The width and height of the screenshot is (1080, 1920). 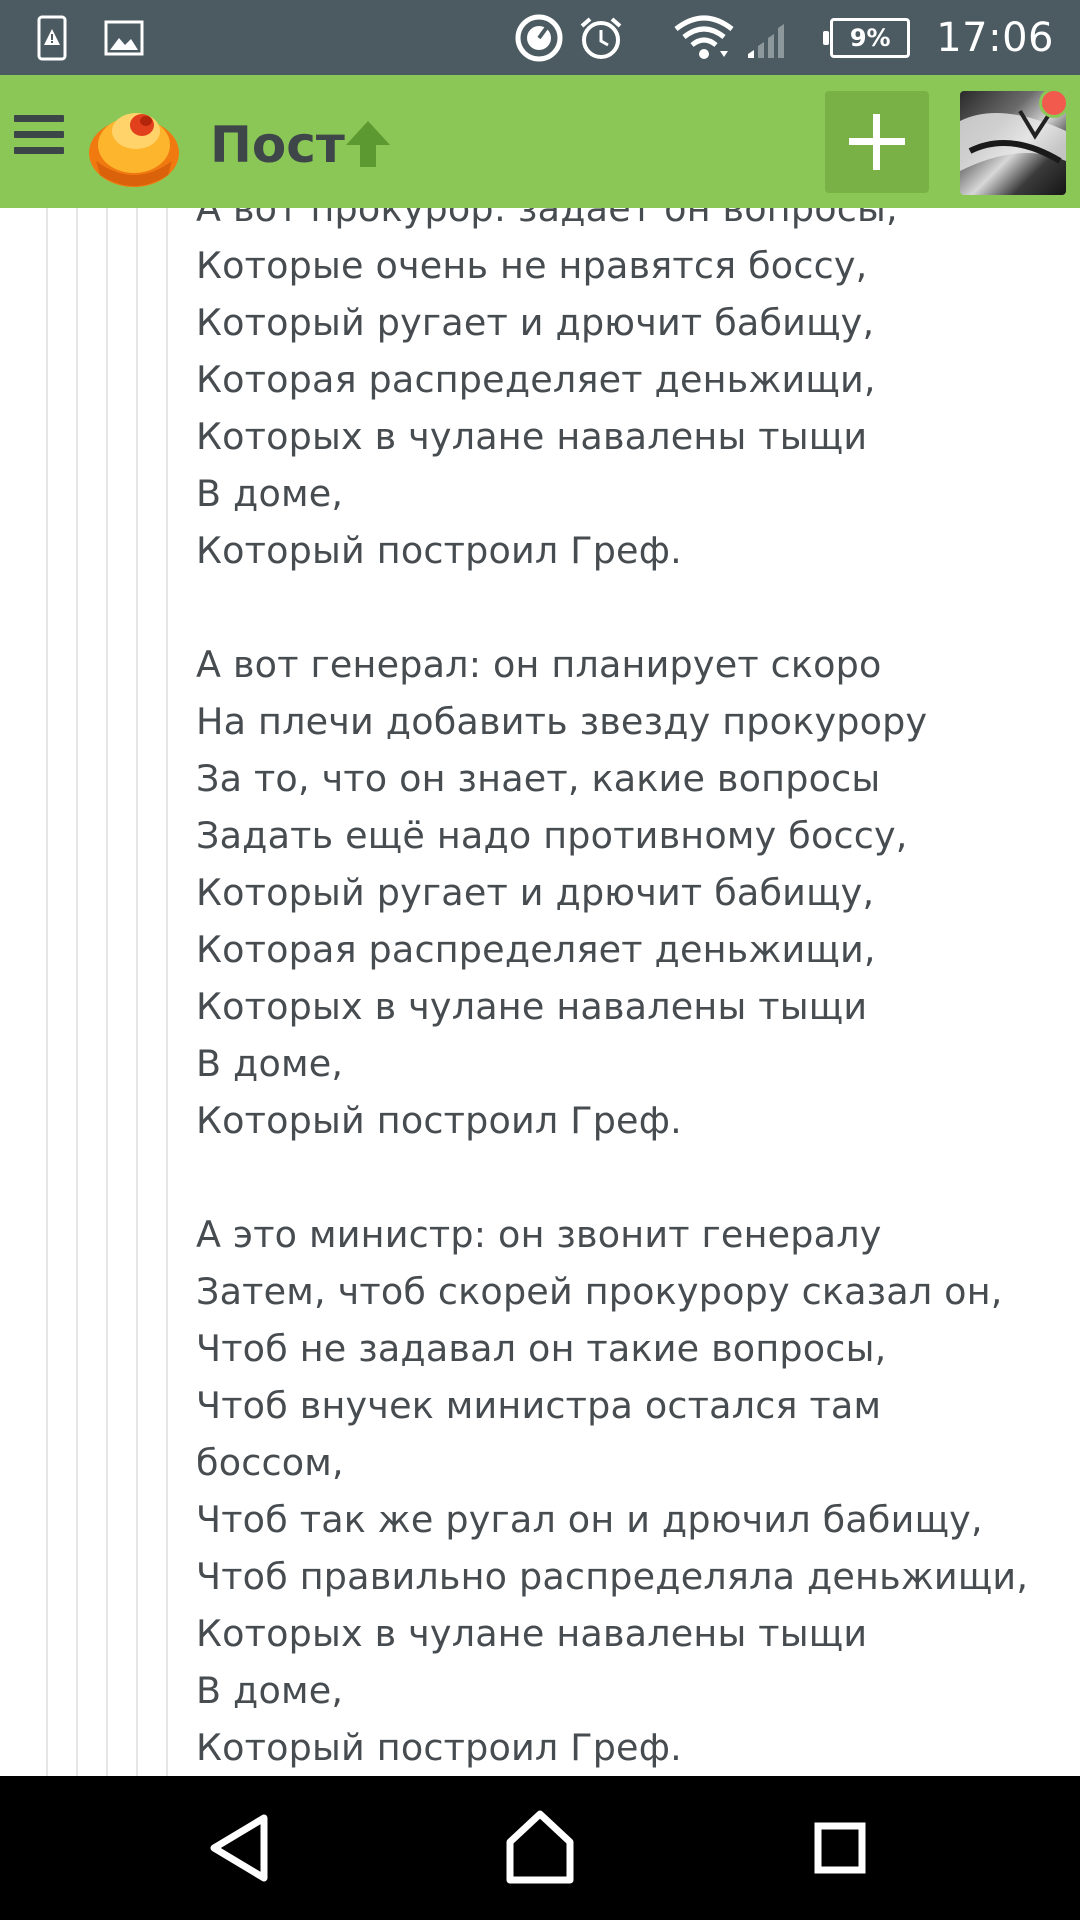 I want to click on add-post-button, so click(x=877, y=142).